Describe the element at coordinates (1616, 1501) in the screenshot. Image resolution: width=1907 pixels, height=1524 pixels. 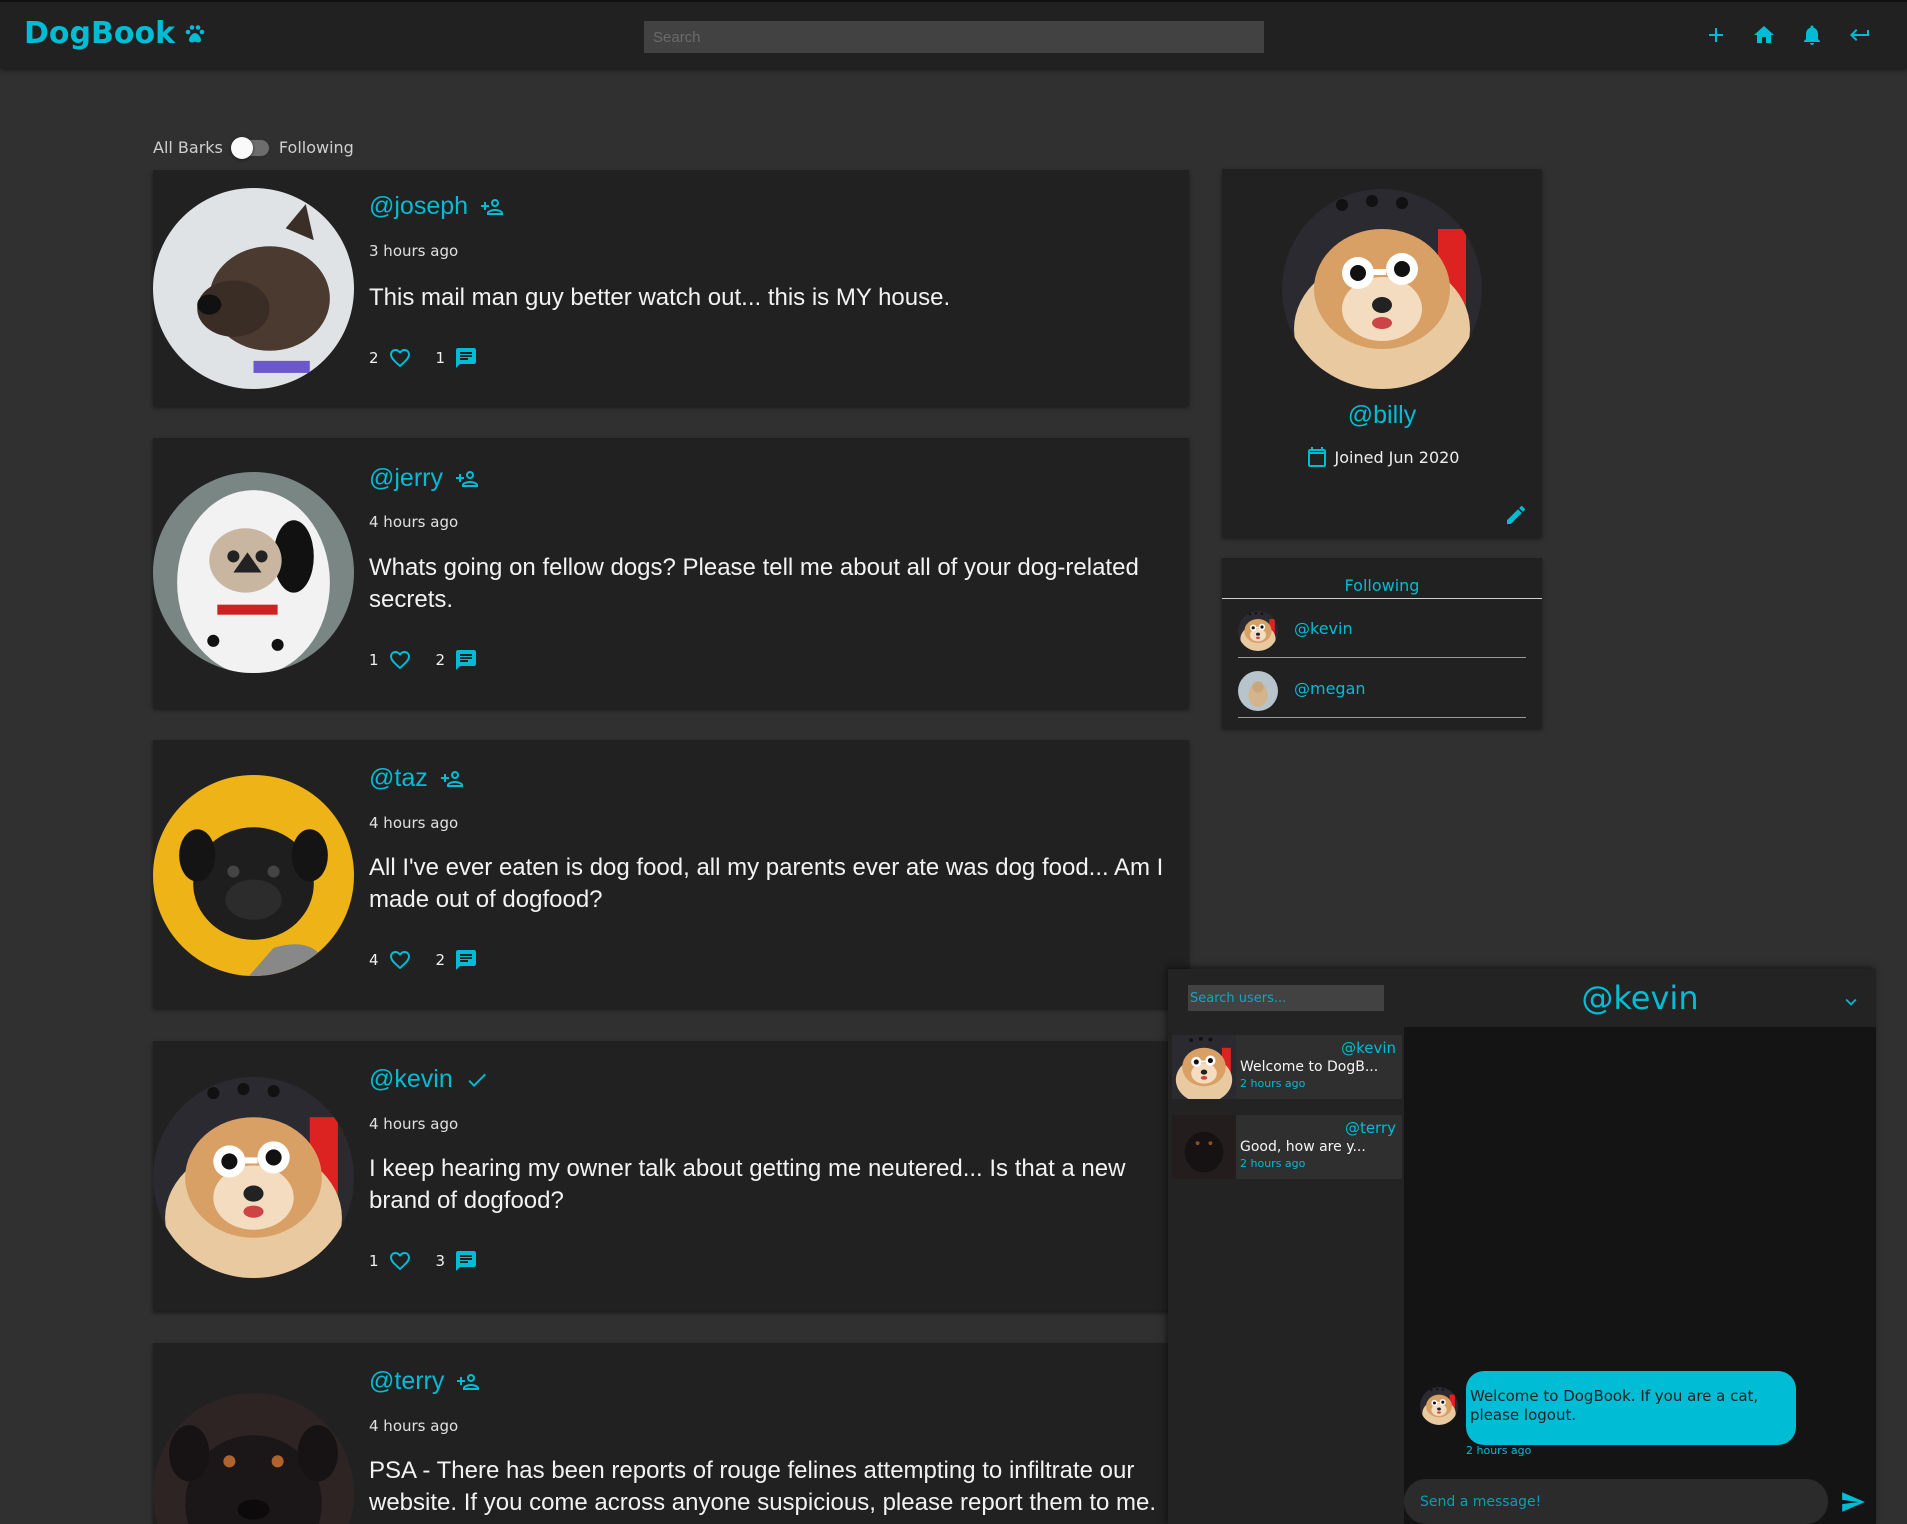
I see `message-input` at that location.